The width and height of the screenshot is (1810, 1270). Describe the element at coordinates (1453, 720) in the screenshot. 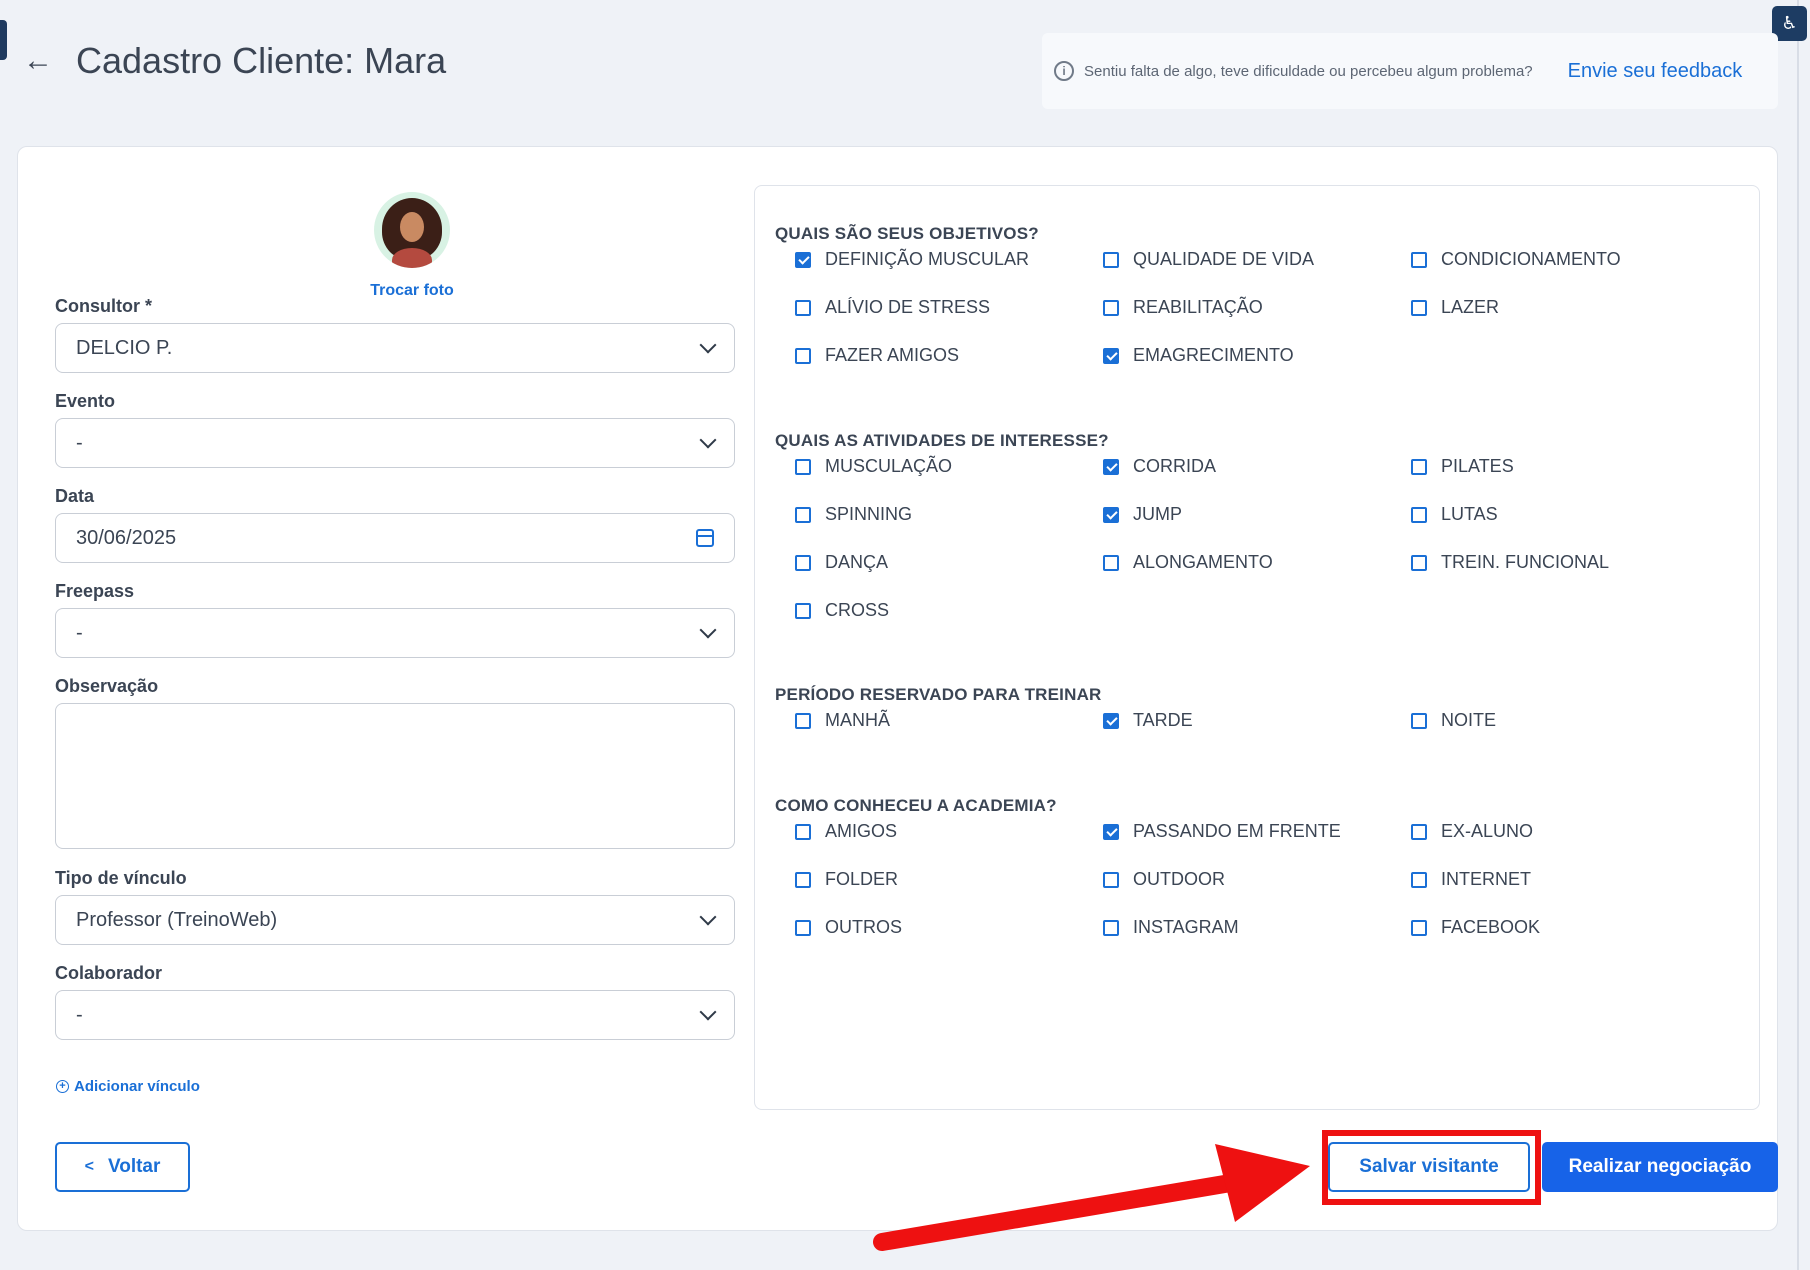

I see `checkbox-option: NOITE` at that location.